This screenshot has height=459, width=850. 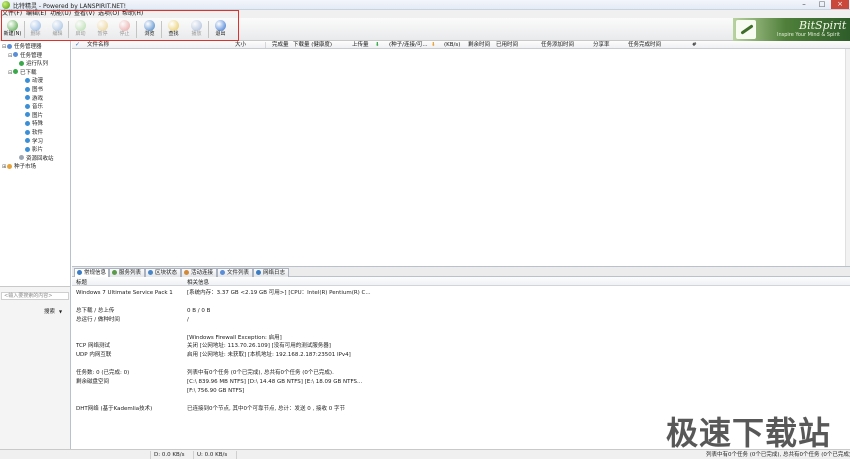 What do you see at coordinates (61, 311) in the screenshot?
I see `chevron-down-icon: ▼` at bounding box center [61, 311].